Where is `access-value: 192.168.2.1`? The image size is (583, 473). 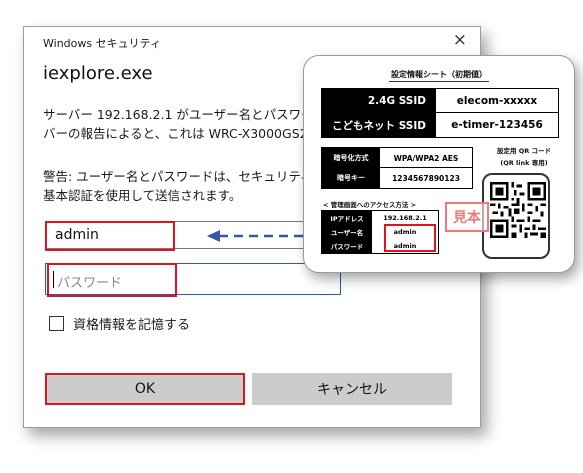
access-value: 192.168.2.1 is located at coordinates (405, 218).